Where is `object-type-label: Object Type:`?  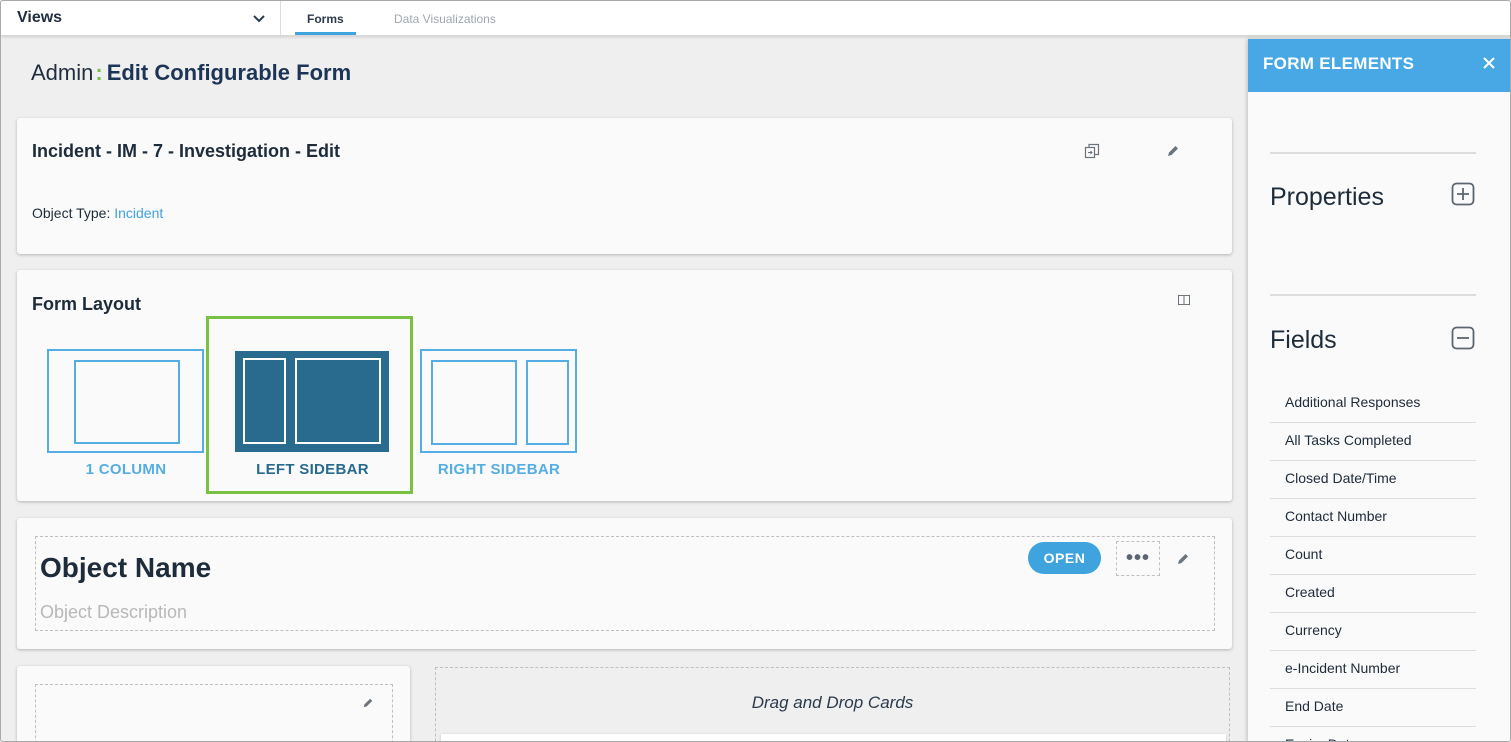 object-type-label: Object Type: is located at coordinates (71, 213).